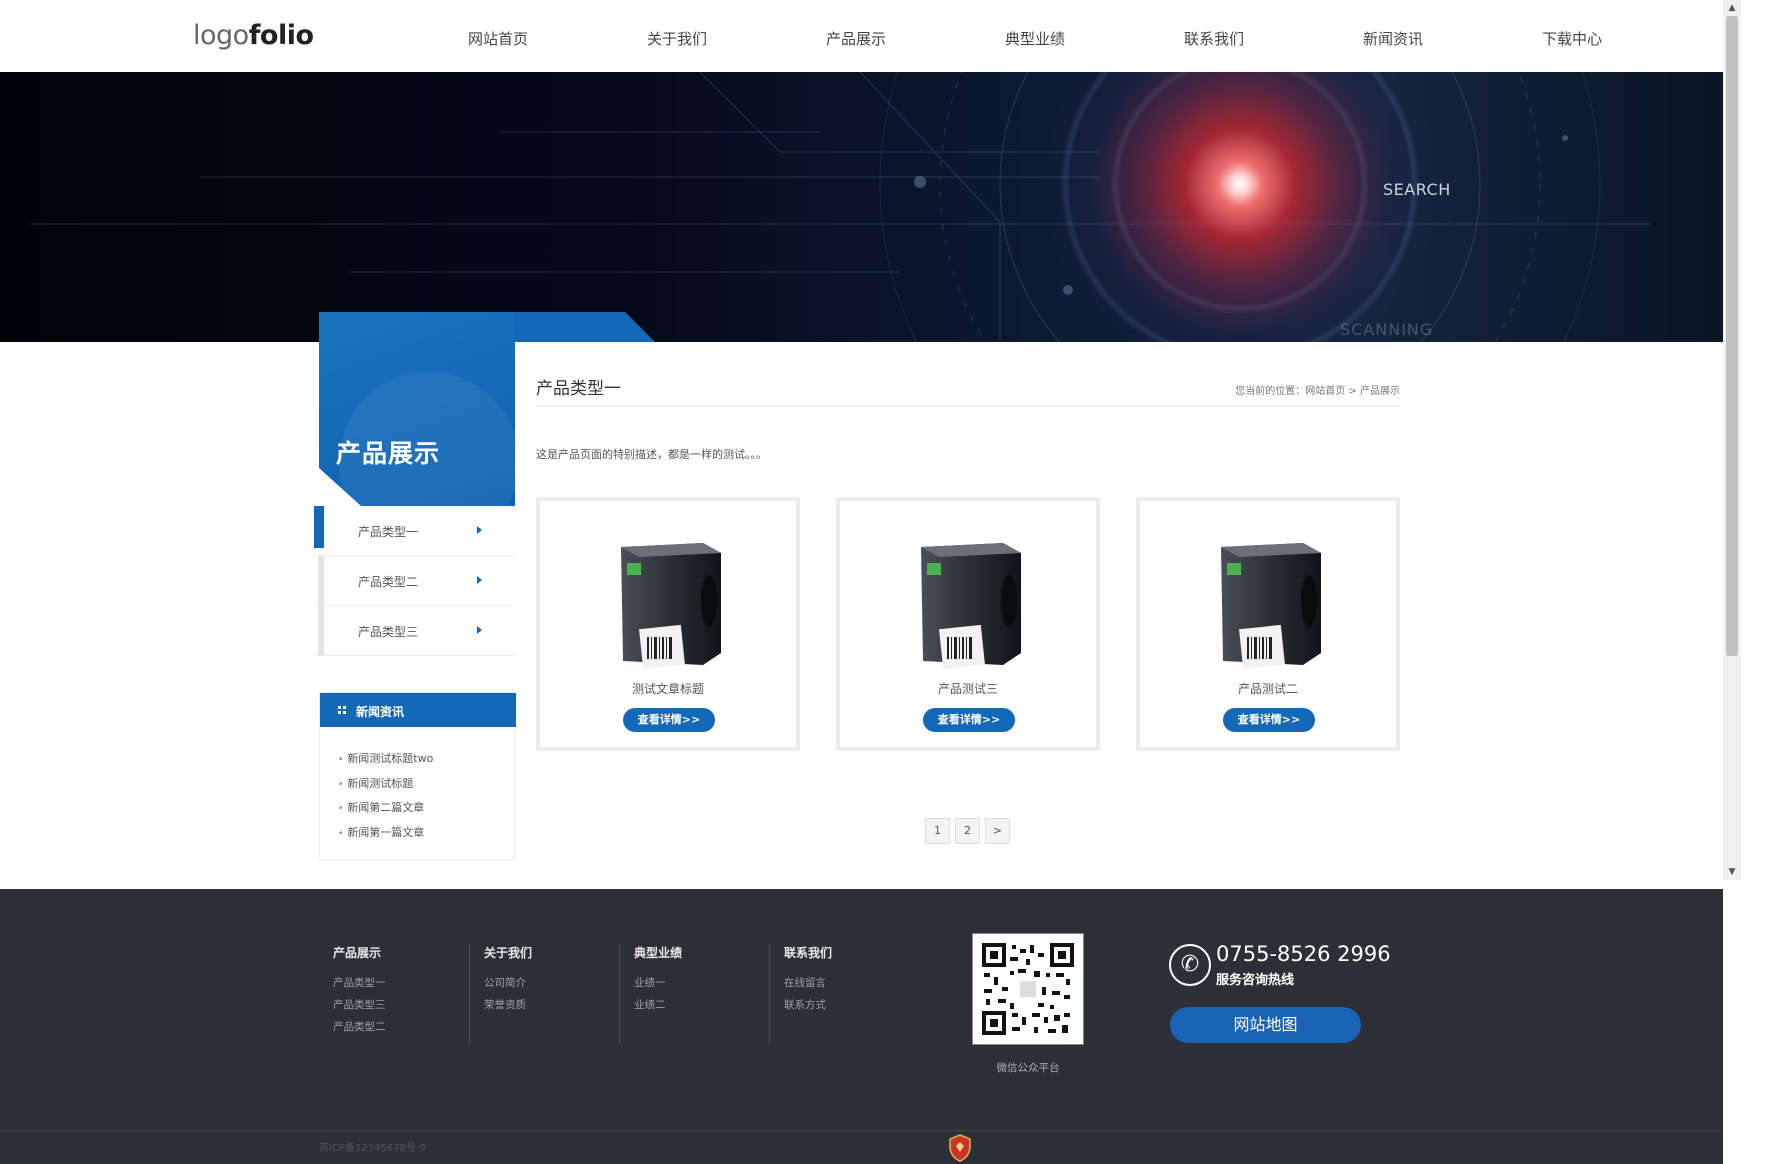 Image resolution: width=1788 pixels, height=1164 pixels. Describe the element at coordinates (841, 994) in the screenshot. I see `footer-column-contact: 联系我们 在线留言 联系方式` at that location.